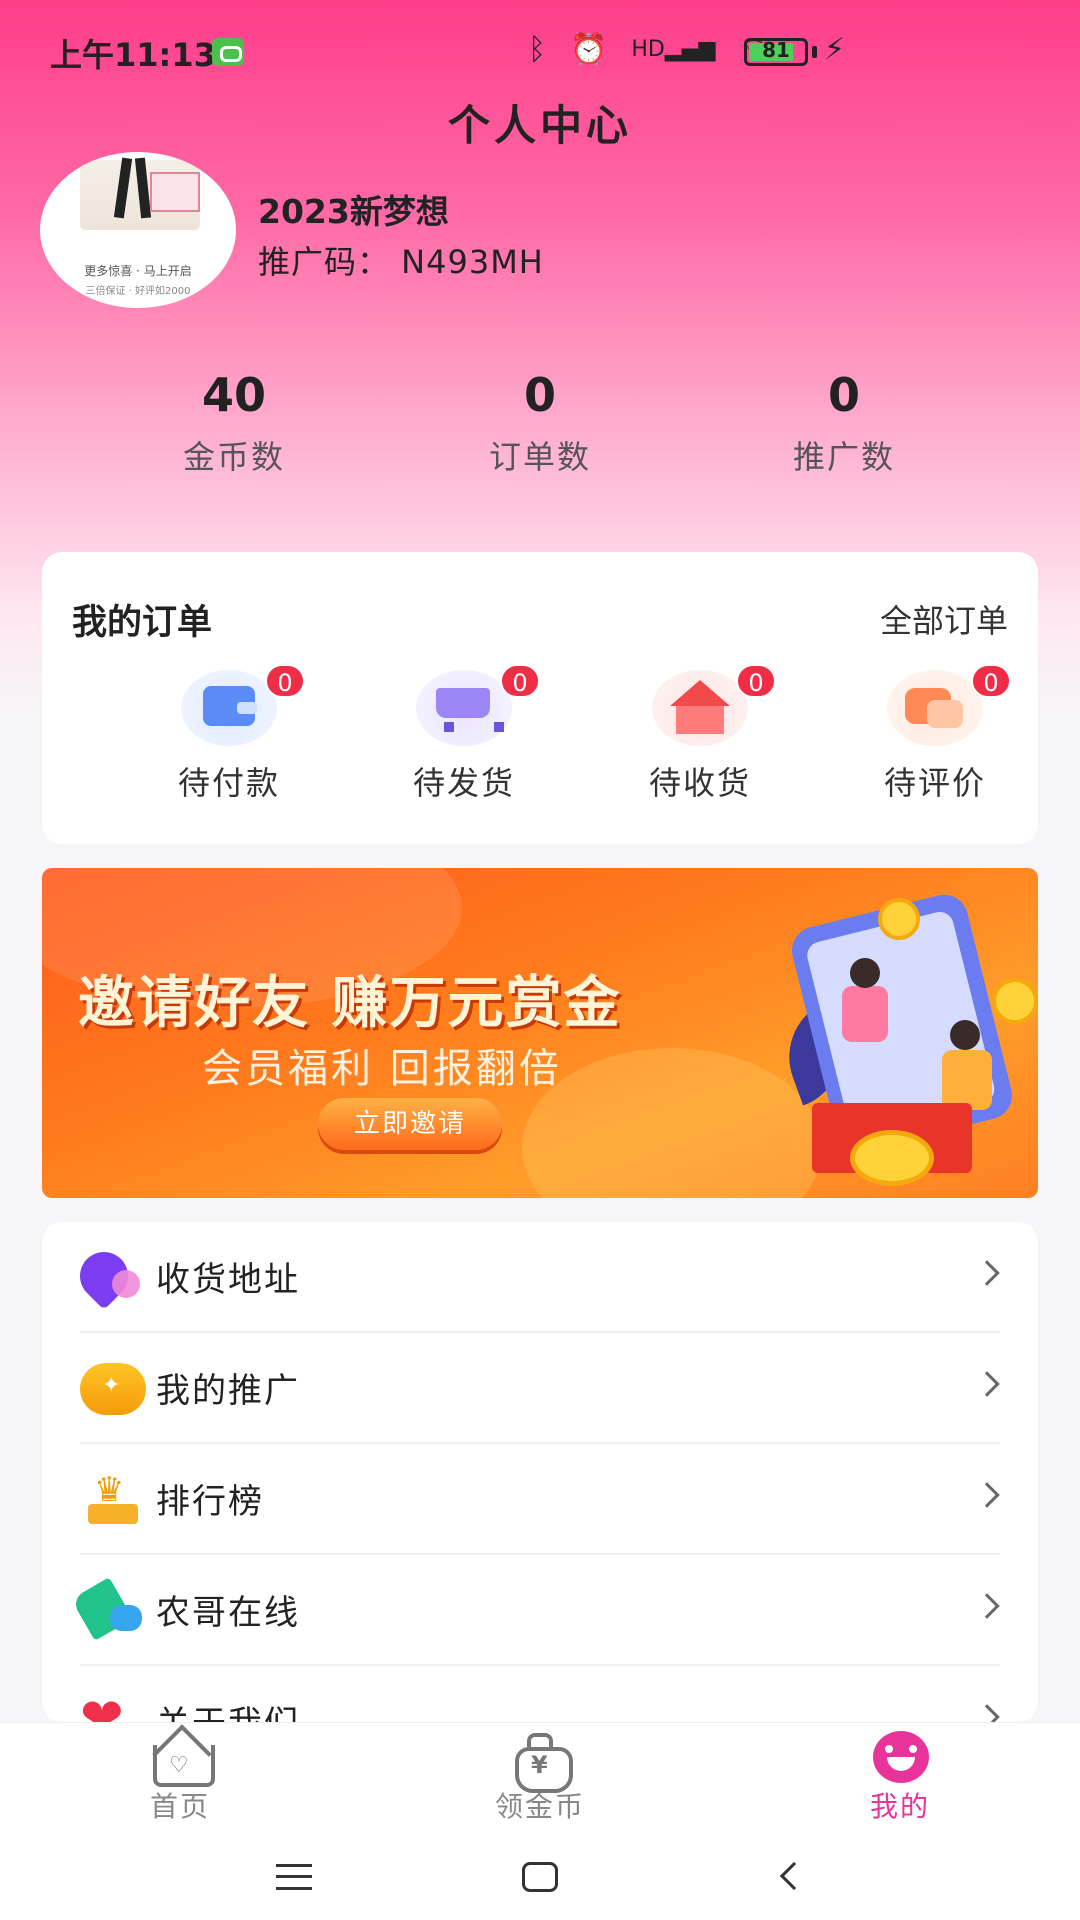 The width and height of the screenshot is (1080, 1920). What do you see at coordinates (228, 1613) in the screenshot?
I see `menu-label: 农哥在线` at bounding box center [228, 1613].